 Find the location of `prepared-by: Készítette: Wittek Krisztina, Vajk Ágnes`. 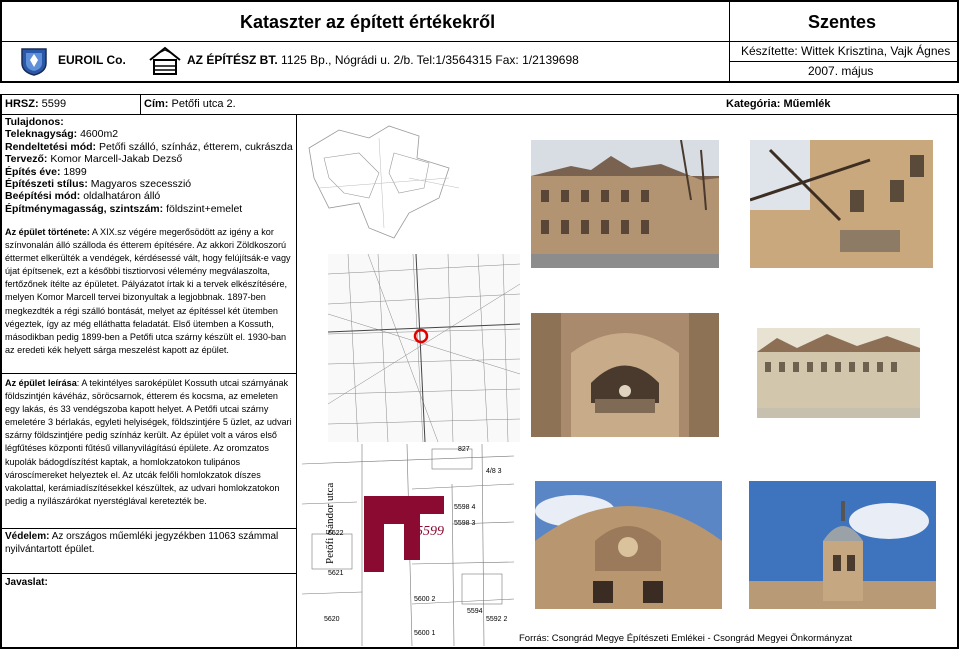

prepared-by: Készítette: Wittek Krisztina, Vajk Ágnes is located at coordinates (846, 51).